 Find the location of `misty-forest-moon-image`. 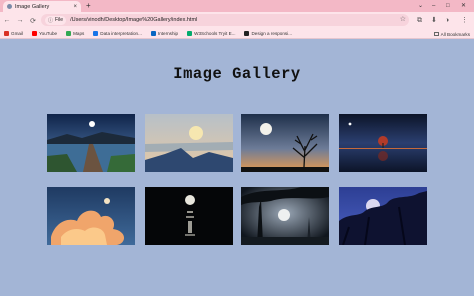

misty-forest-moon-image is located at coordinates (285, 216).